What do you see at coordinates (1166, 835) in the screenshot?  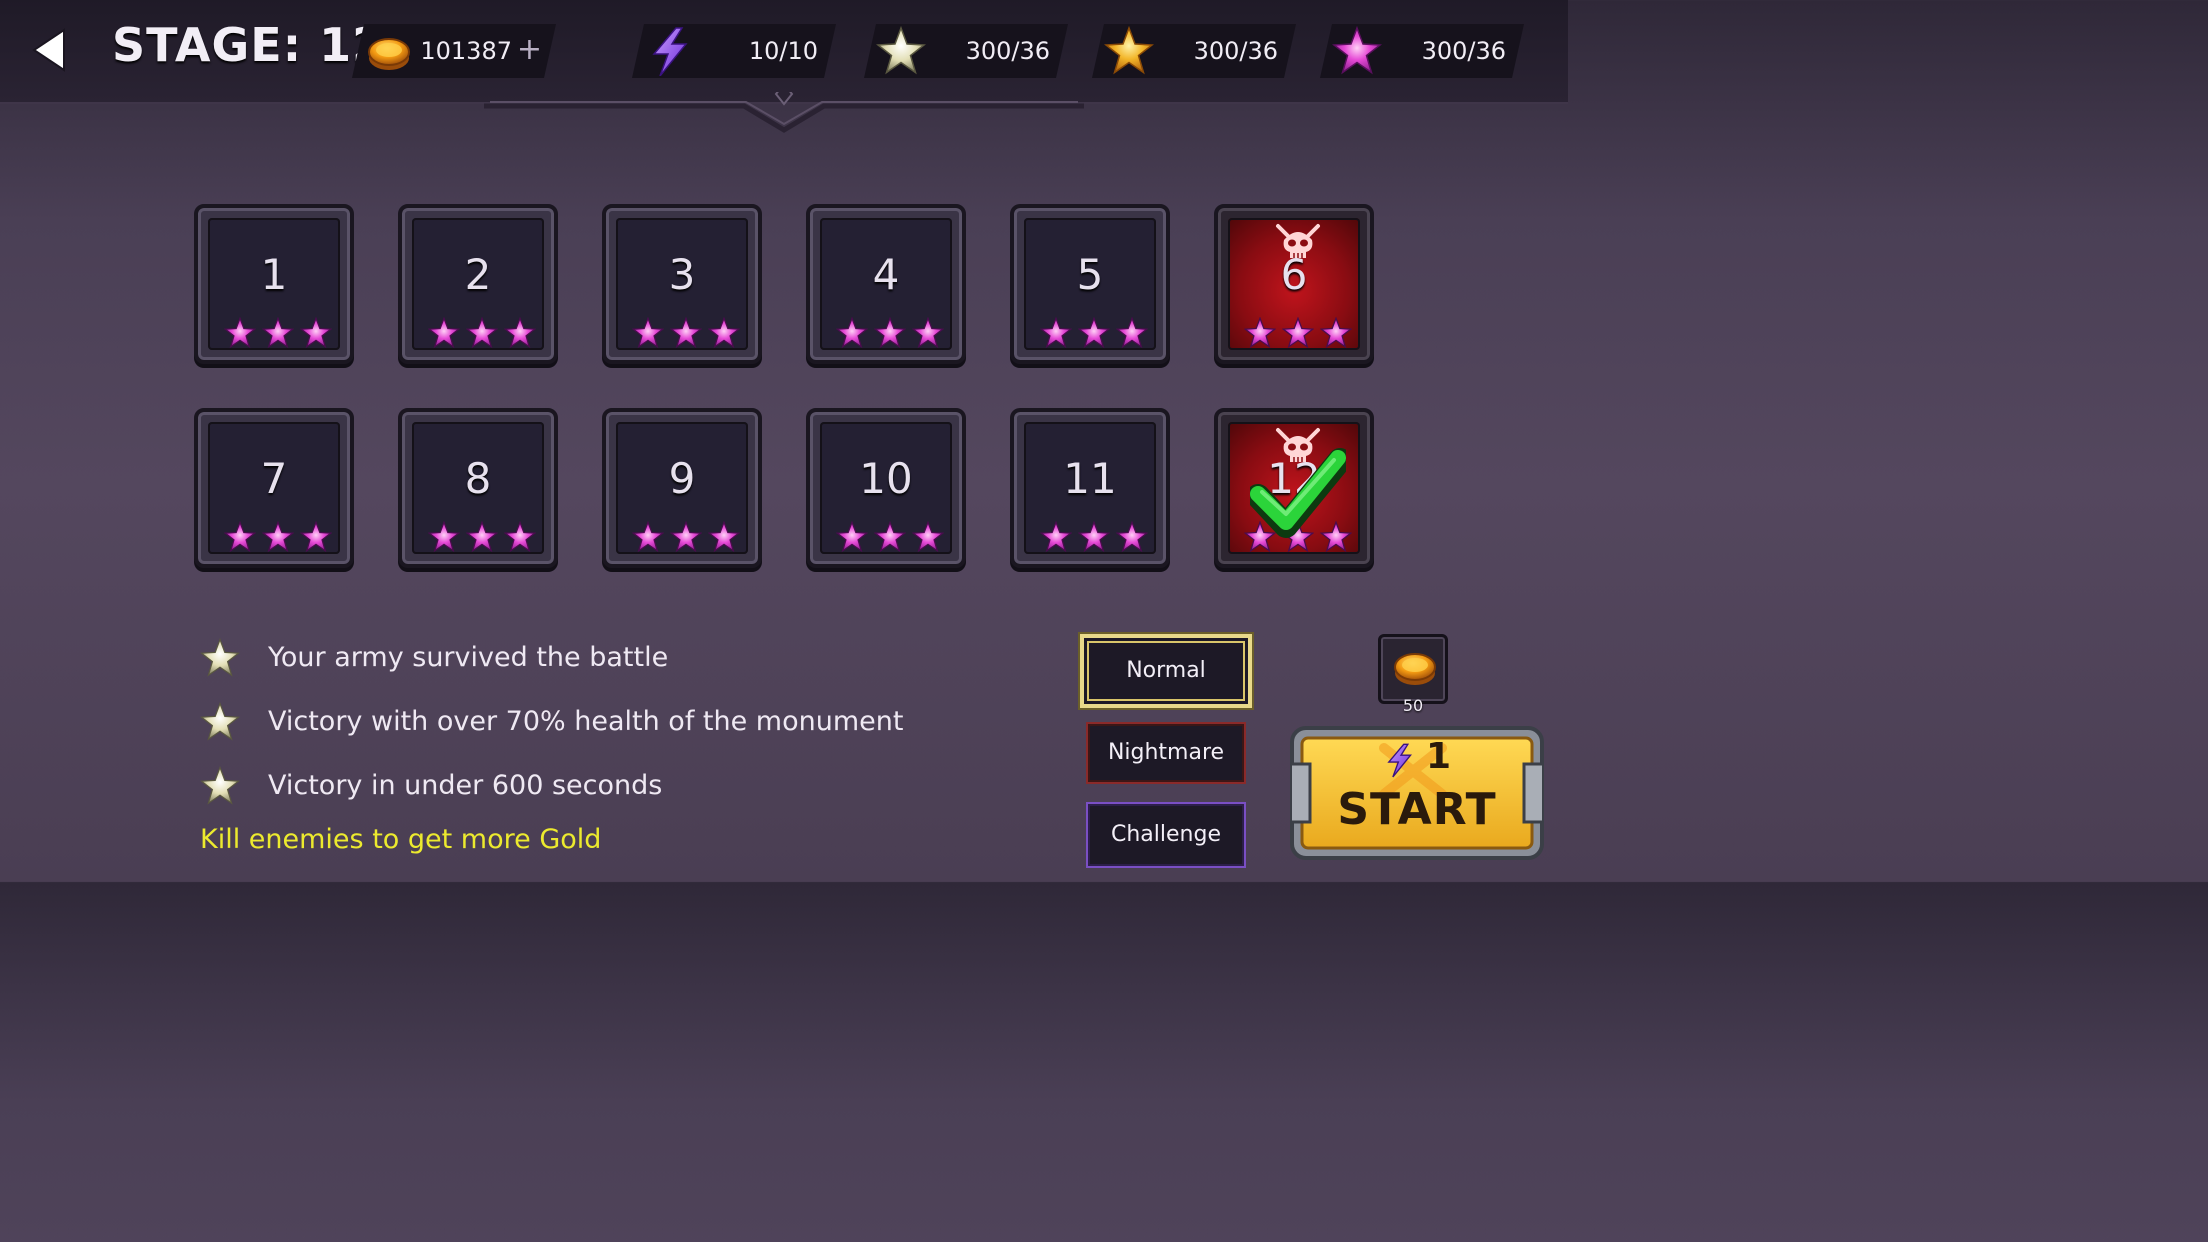 I see `difficulty-challenge-button: Challenge` at bounding box center [1166, 835].